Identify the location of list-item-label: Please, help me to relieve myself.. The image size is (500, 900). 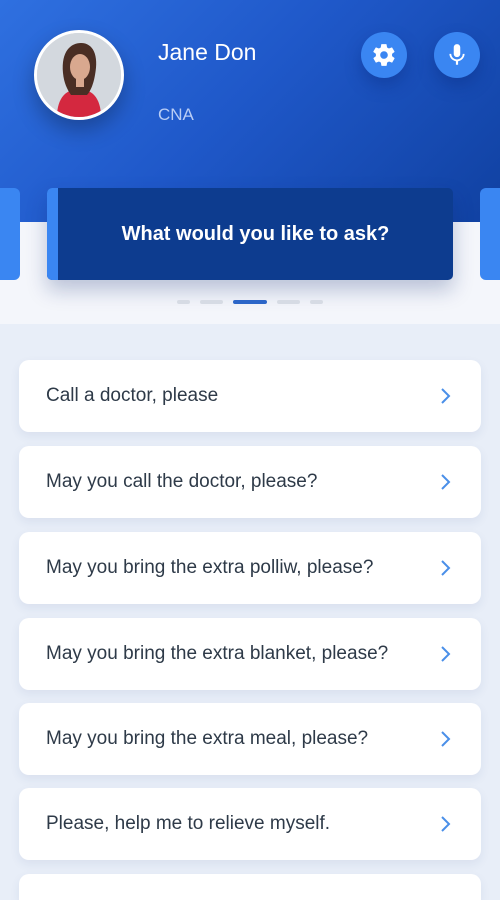
(188, 823).